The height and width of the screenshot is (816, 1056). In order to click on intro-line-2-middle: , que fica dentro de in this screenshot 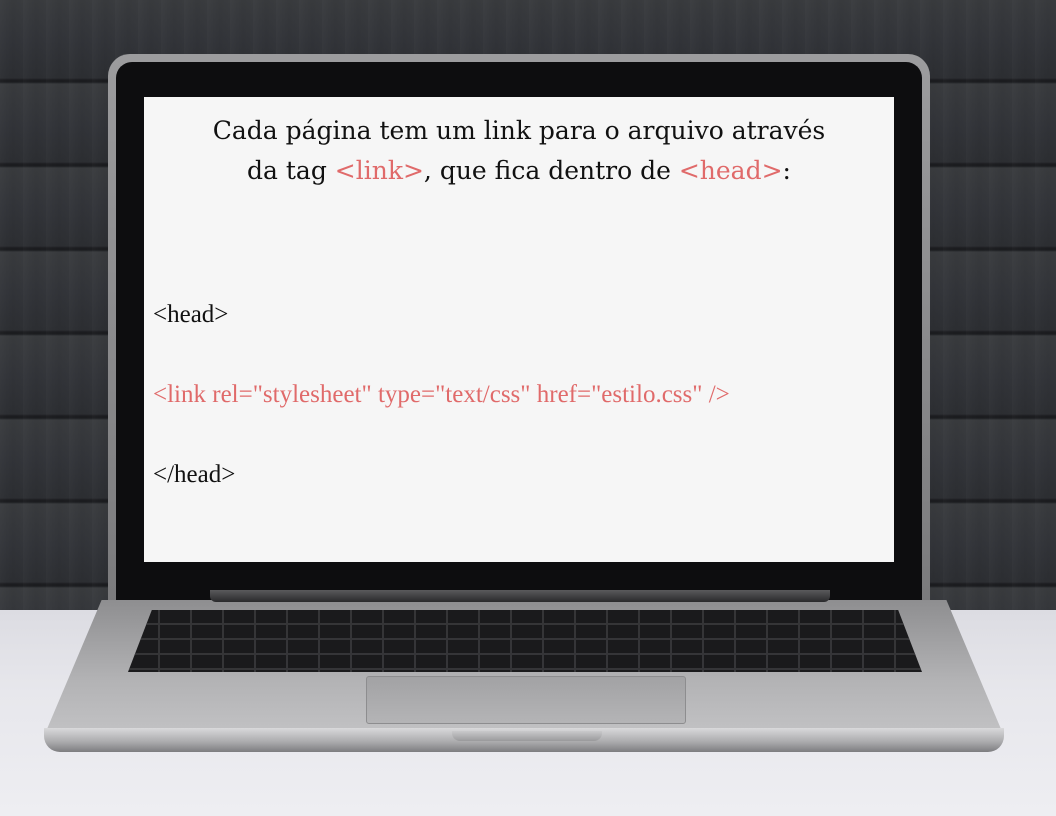, I will do `click(551, 170)`.